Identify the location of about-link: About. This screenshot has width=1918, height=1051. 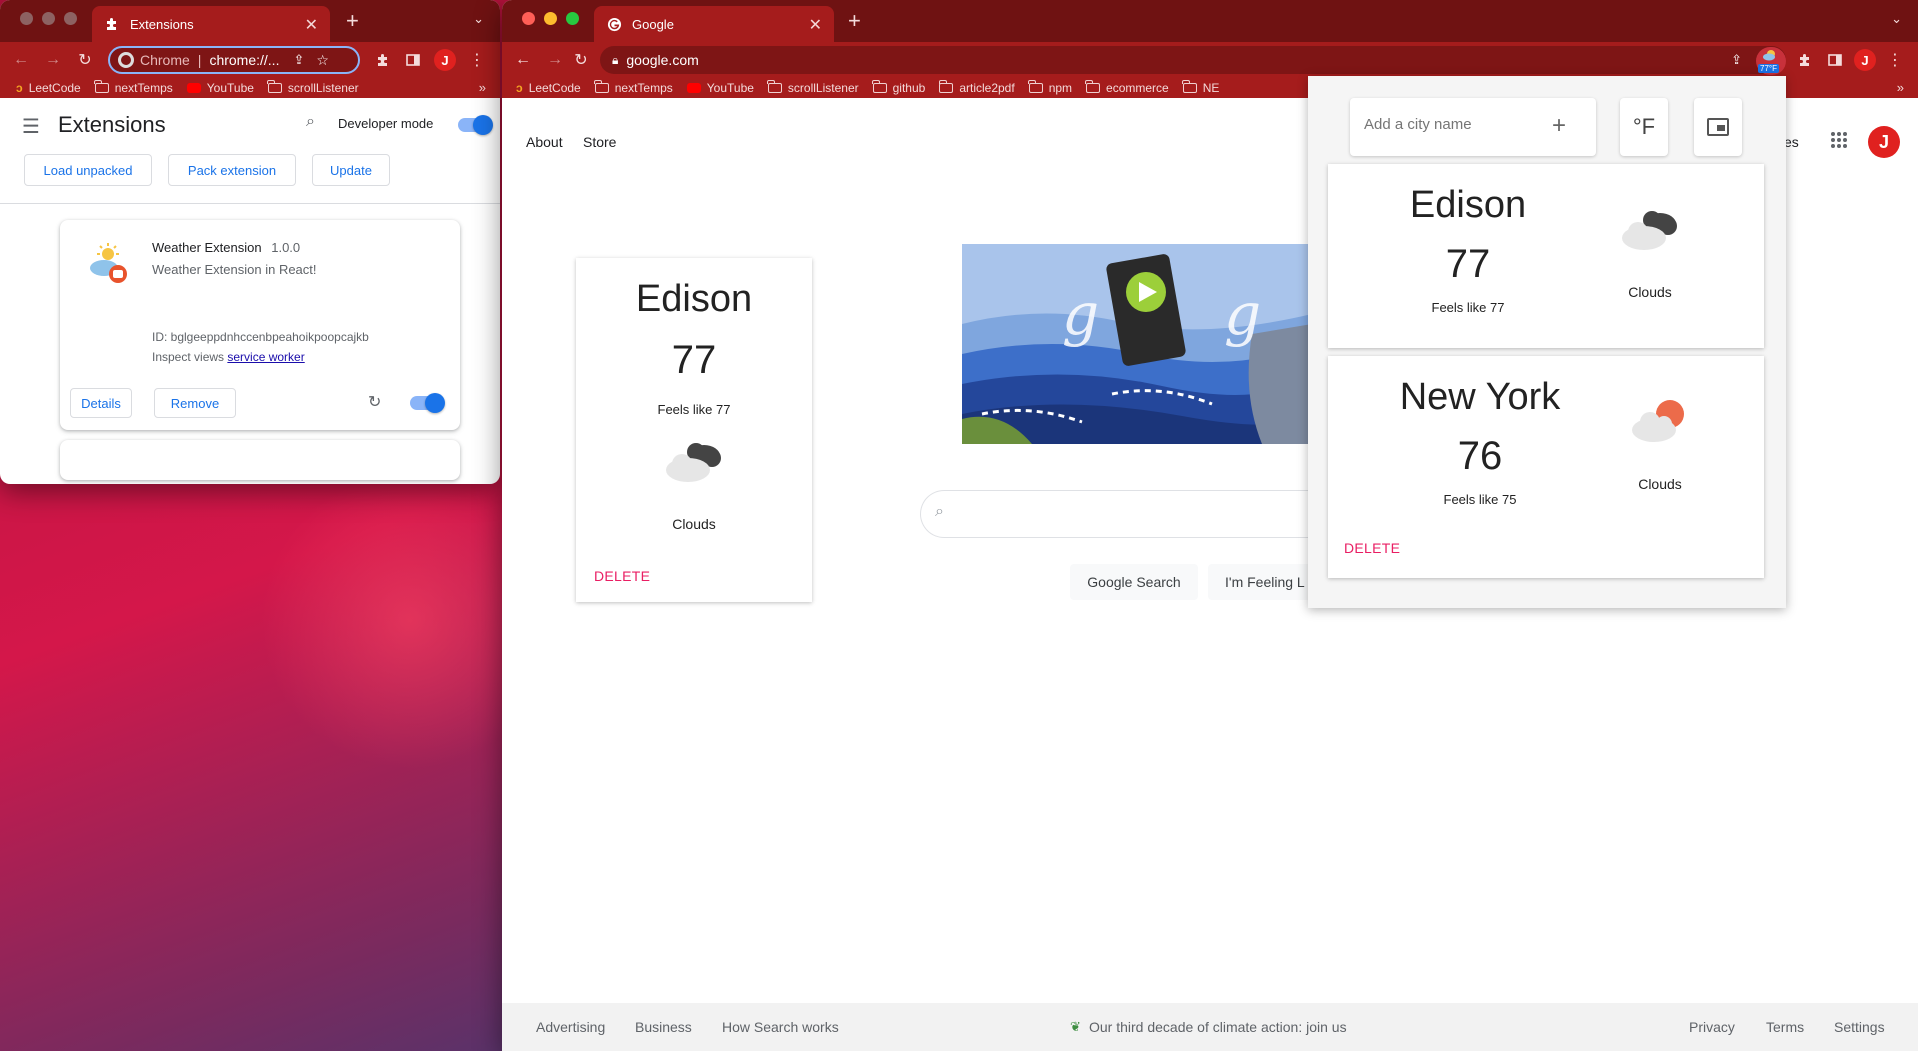
(544, 142).